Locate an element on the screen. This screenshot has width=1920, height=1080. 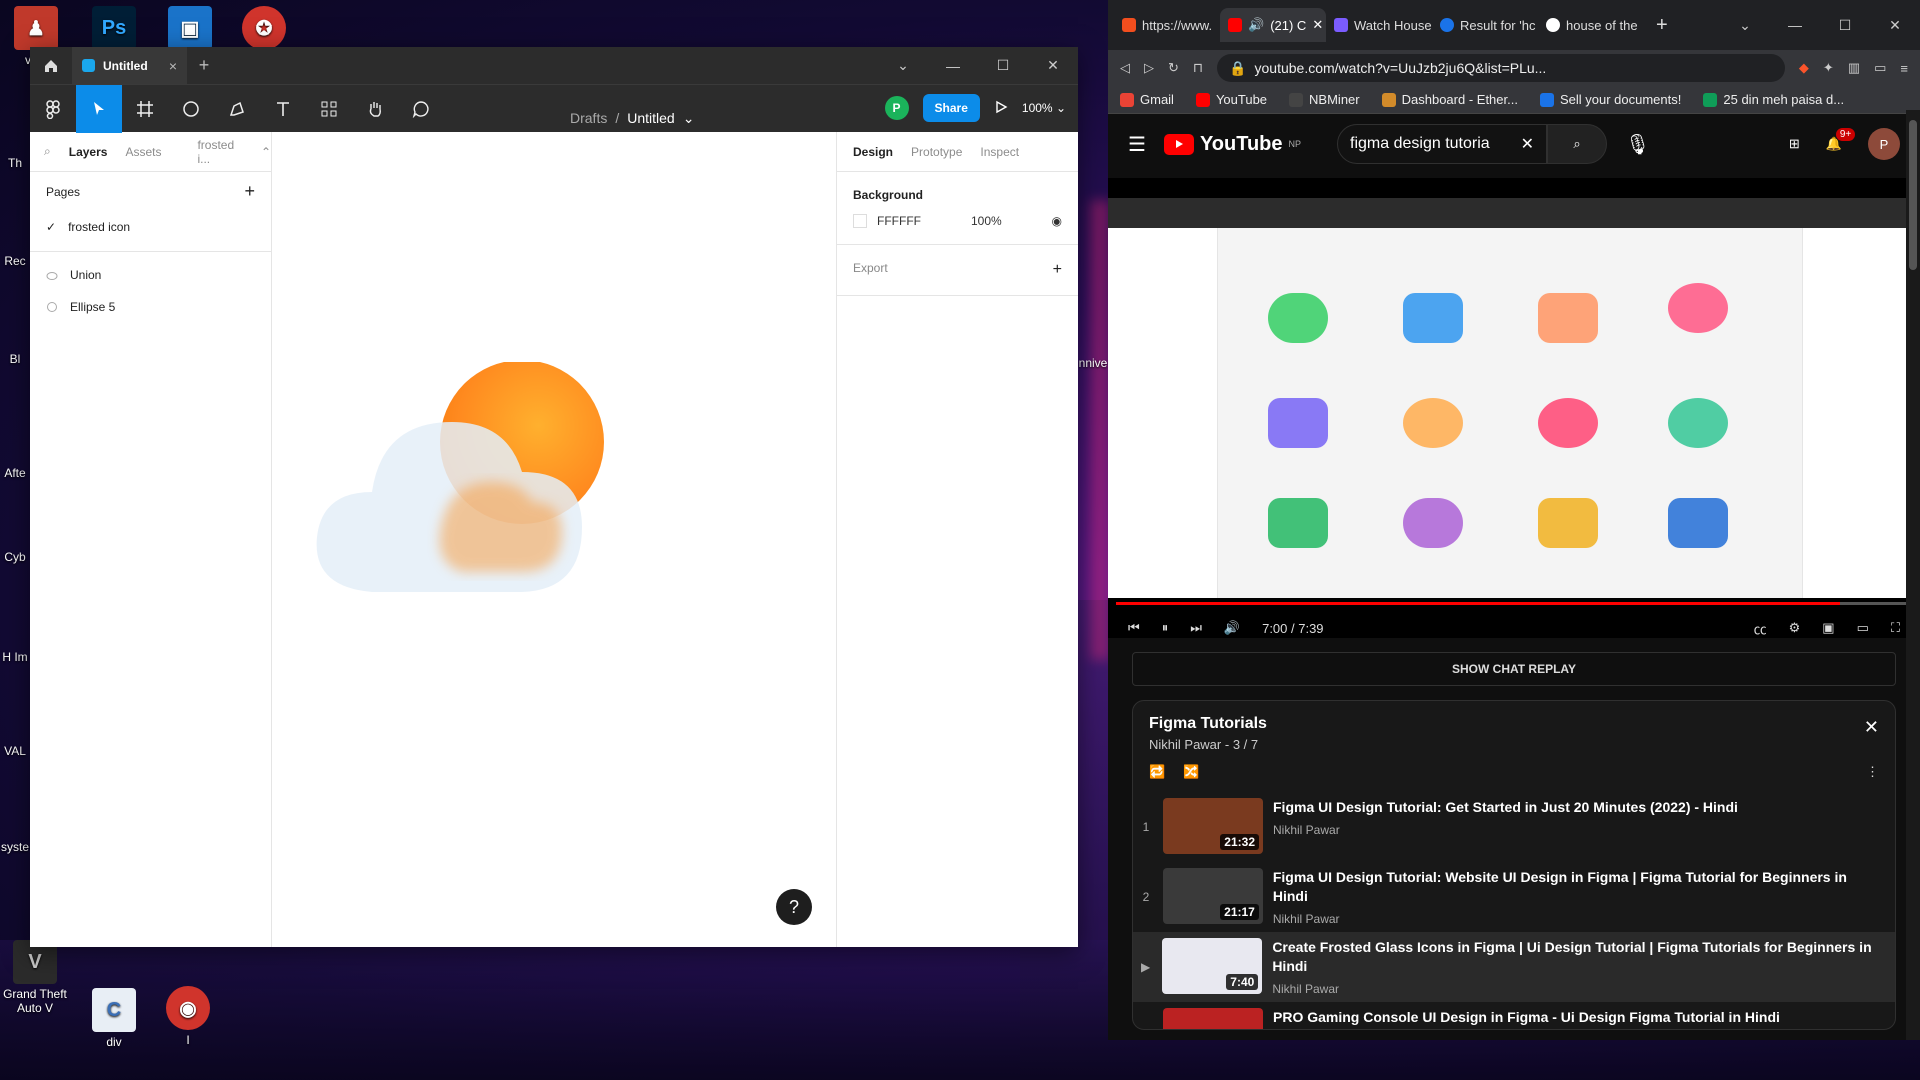
eye-icon: ◉ is located at coordinates (1057, 221).